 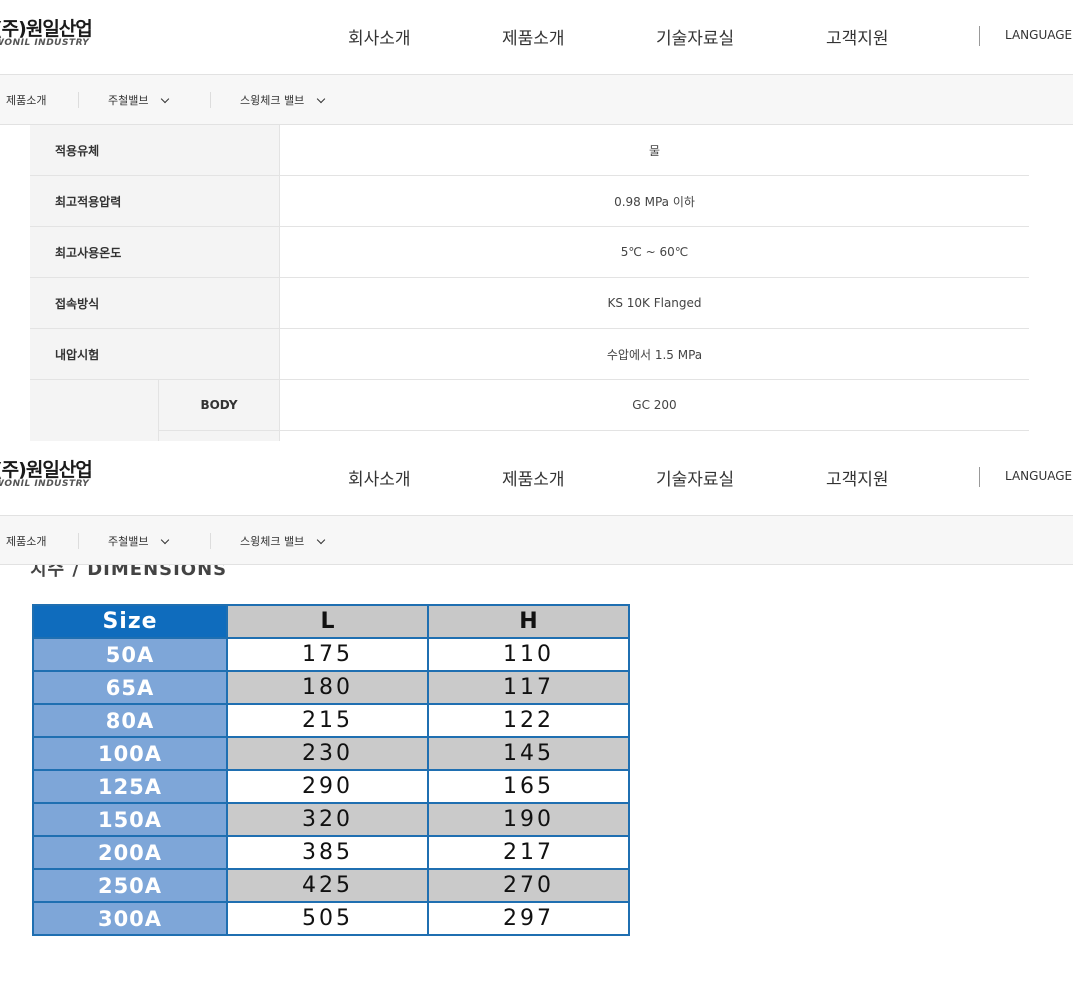 I want to click on size-cell: 150A, so click(x=130, y=819).